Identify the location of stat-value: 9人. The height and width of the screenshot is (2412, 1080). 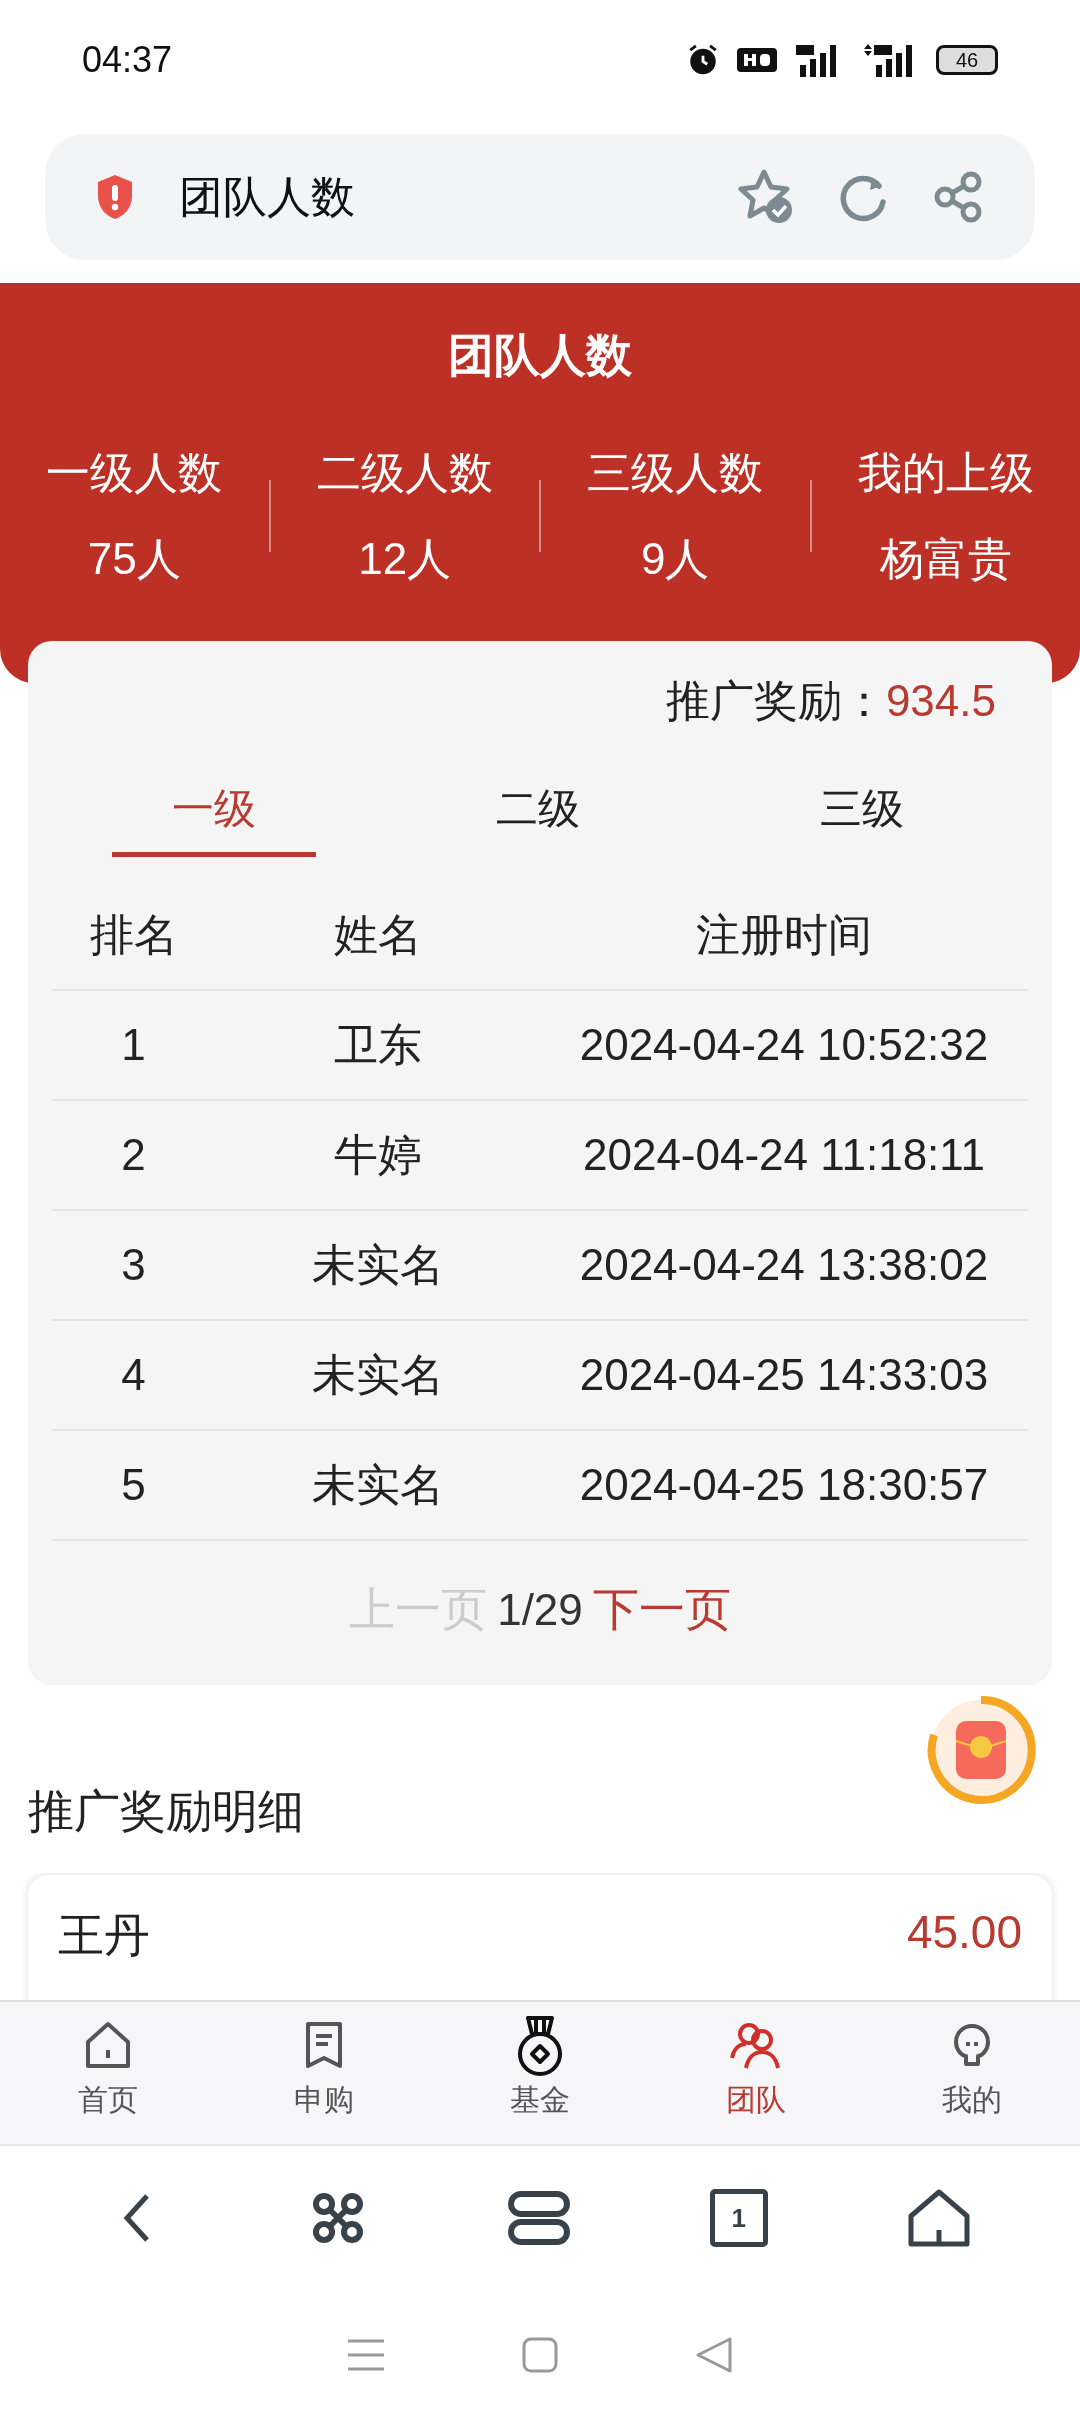
(675, 559).